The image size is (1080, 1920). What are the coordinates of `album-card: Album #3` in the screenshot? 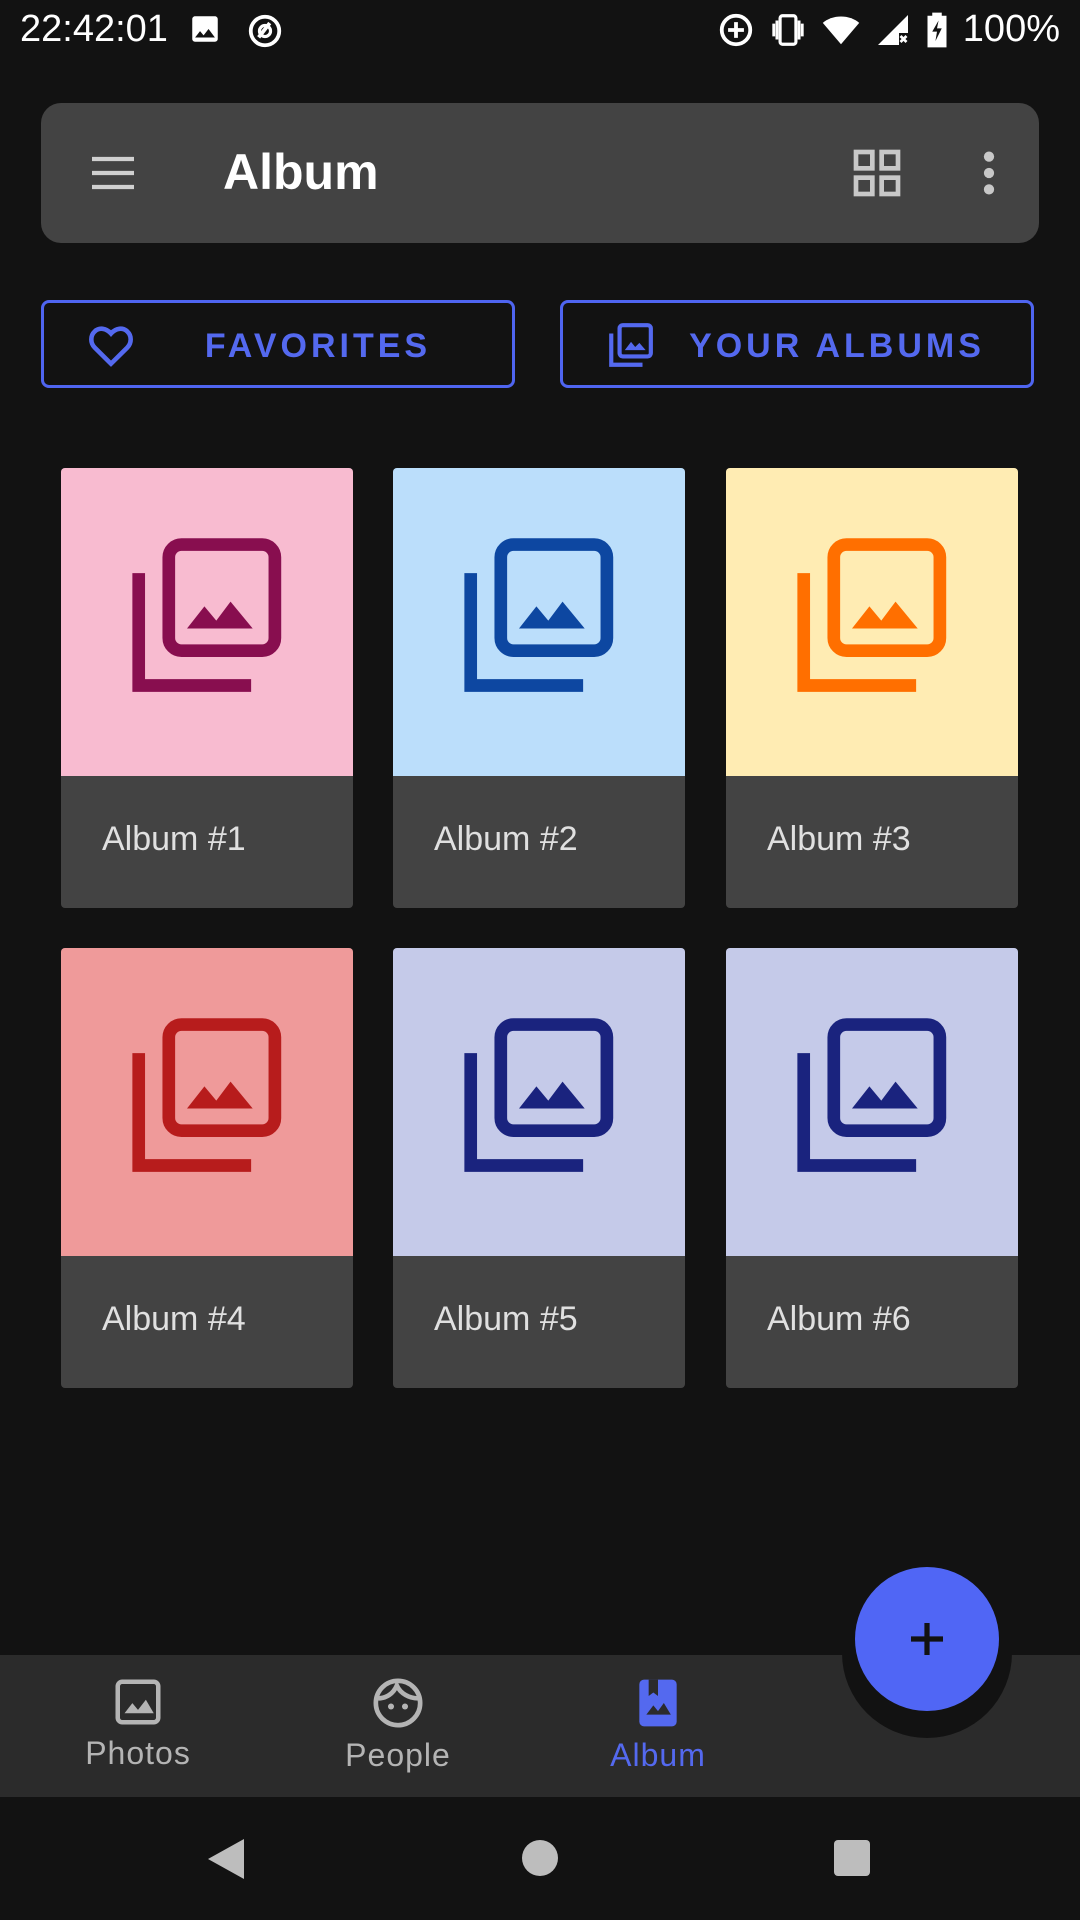 It's located at (872, 688).